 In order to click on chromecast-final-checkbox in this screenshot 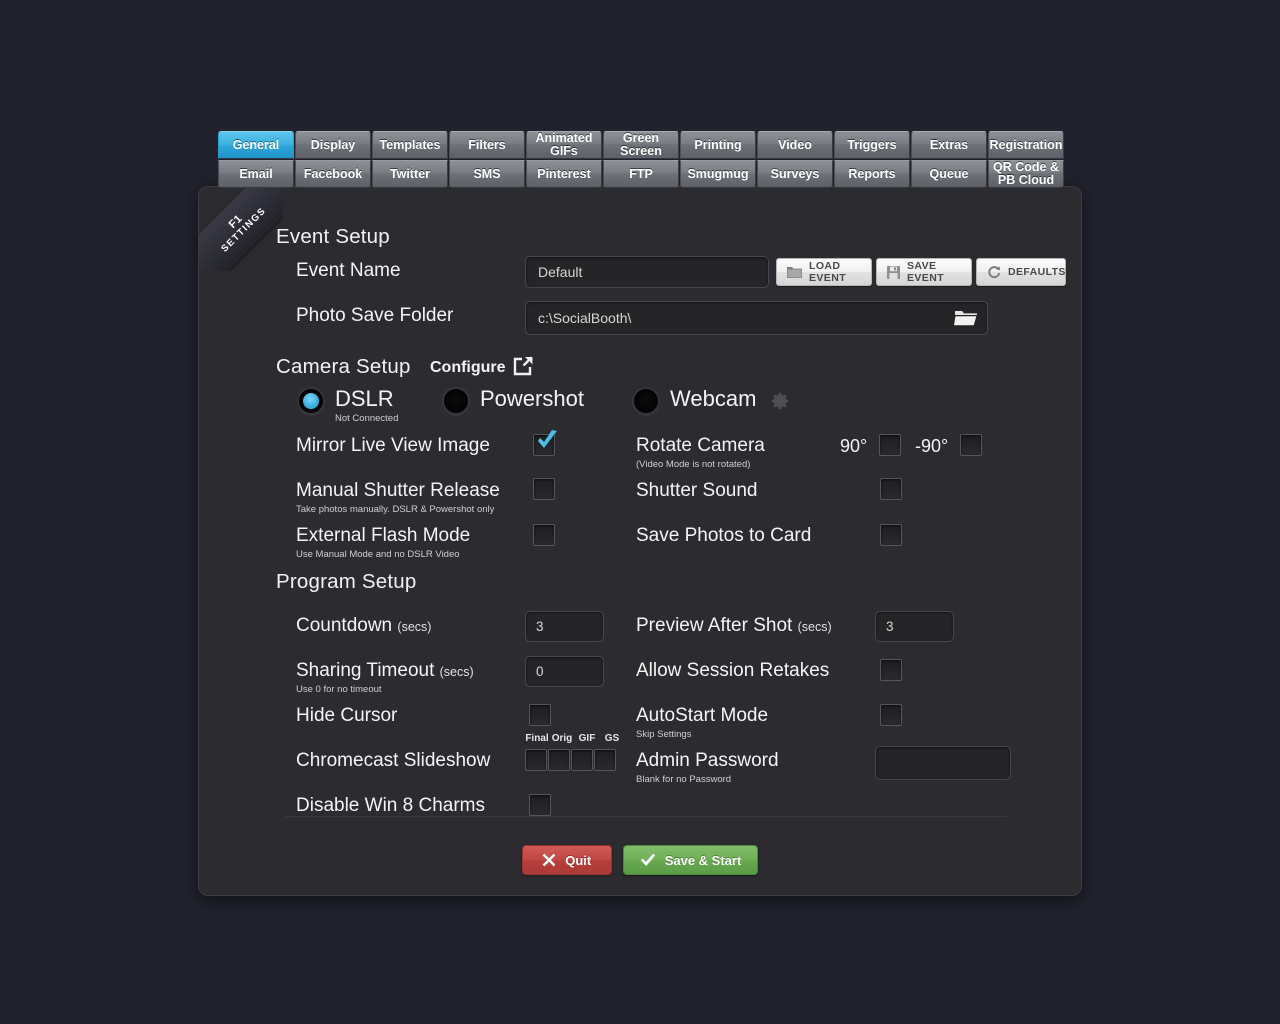, I will do `click(536, 760)`.